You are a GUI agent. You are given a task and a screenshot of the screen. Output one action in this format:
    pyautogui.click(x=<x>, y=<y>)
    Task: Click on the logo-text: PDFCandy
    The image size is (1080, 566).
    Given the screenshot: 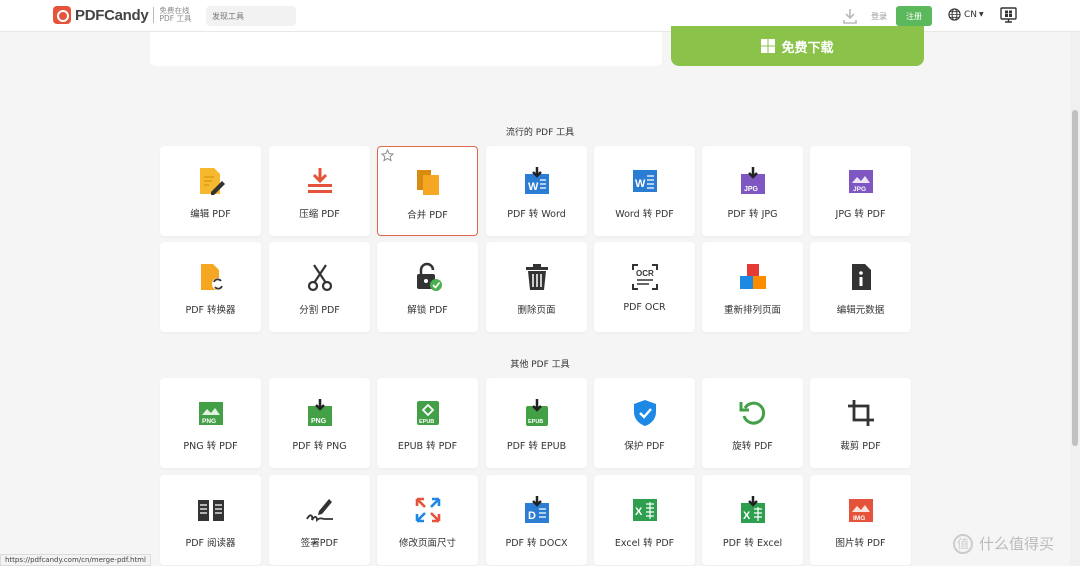 What is the action you would take?
    pyautogui.click(x=112, y=15)
    